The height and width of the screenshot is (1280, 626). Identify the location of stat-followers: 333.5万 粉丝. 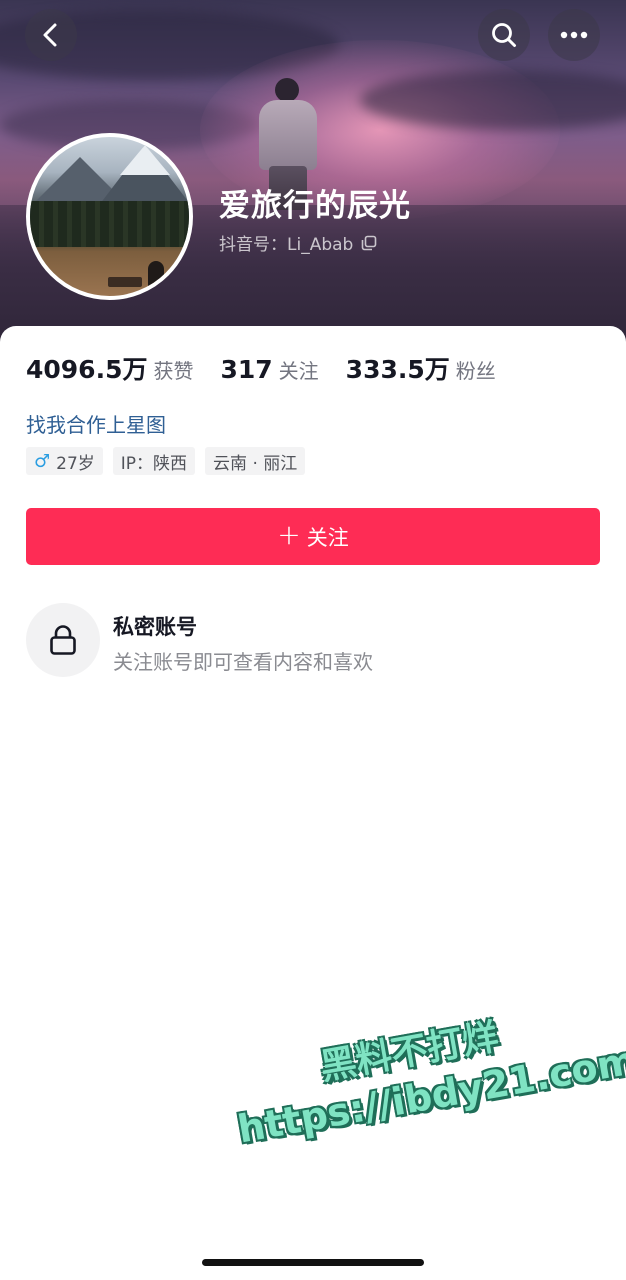
(421, 368).